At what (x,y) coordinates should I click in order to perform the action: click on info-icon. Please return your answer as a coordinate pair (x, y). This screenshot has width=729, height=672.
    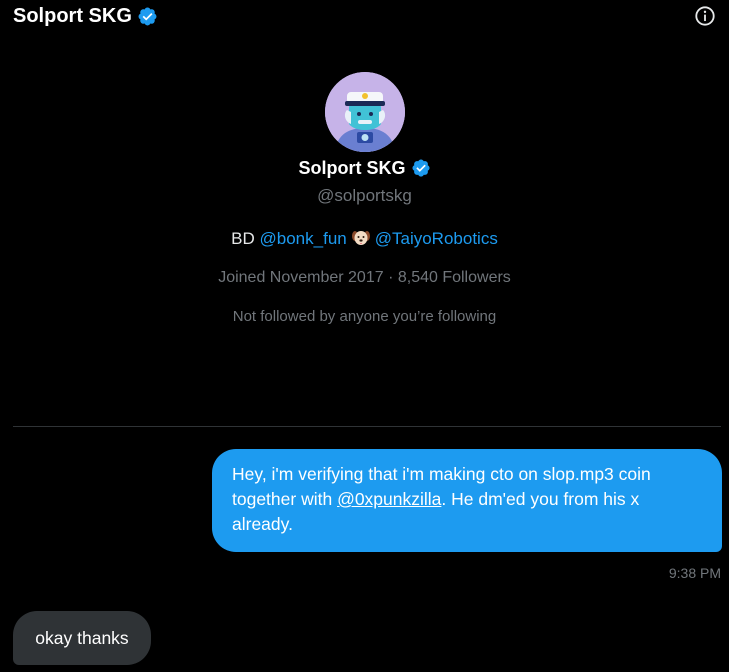
    Looking at the image, I should click on (705, 16).